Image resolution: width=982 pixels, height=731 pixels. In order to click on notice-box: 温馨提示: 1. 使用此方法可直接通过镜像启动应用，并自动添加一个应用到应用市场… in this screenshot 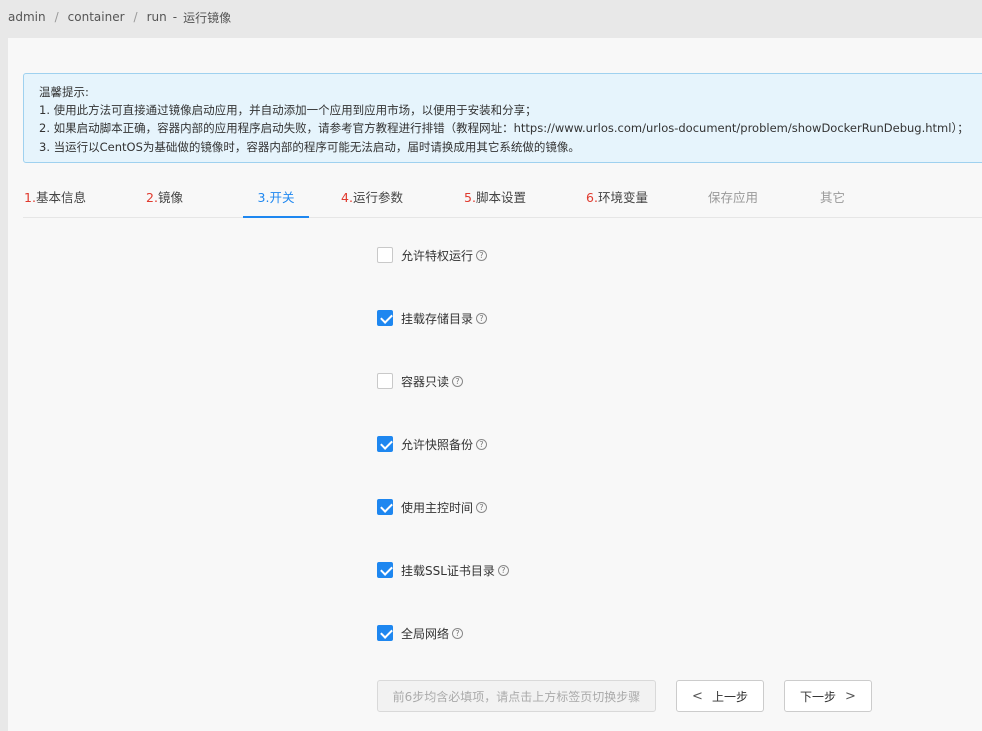, I will do `click(502, 118)`.